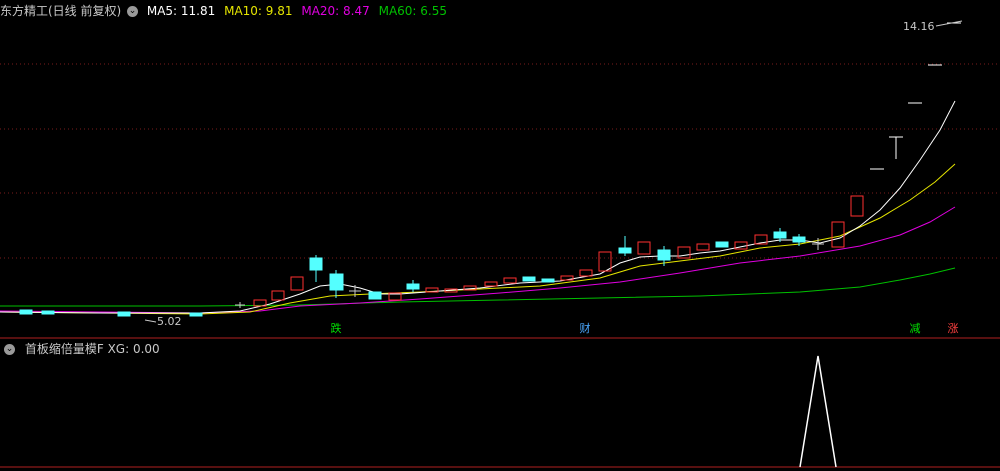 The width and height of the screenshot is (1000, 471). What do you see at coordinates (478, 287) in the screenshot?
I see `ma60-line` at bounding box center [478, 287].